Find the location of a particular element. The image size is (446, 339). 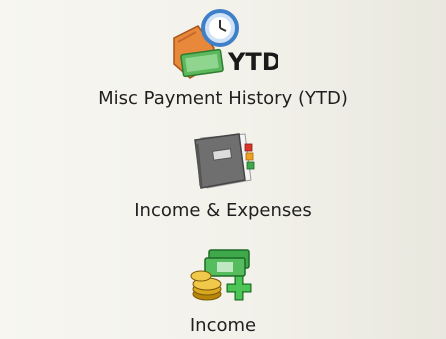

ledger-book-icon is located at coordinates (224, 161).